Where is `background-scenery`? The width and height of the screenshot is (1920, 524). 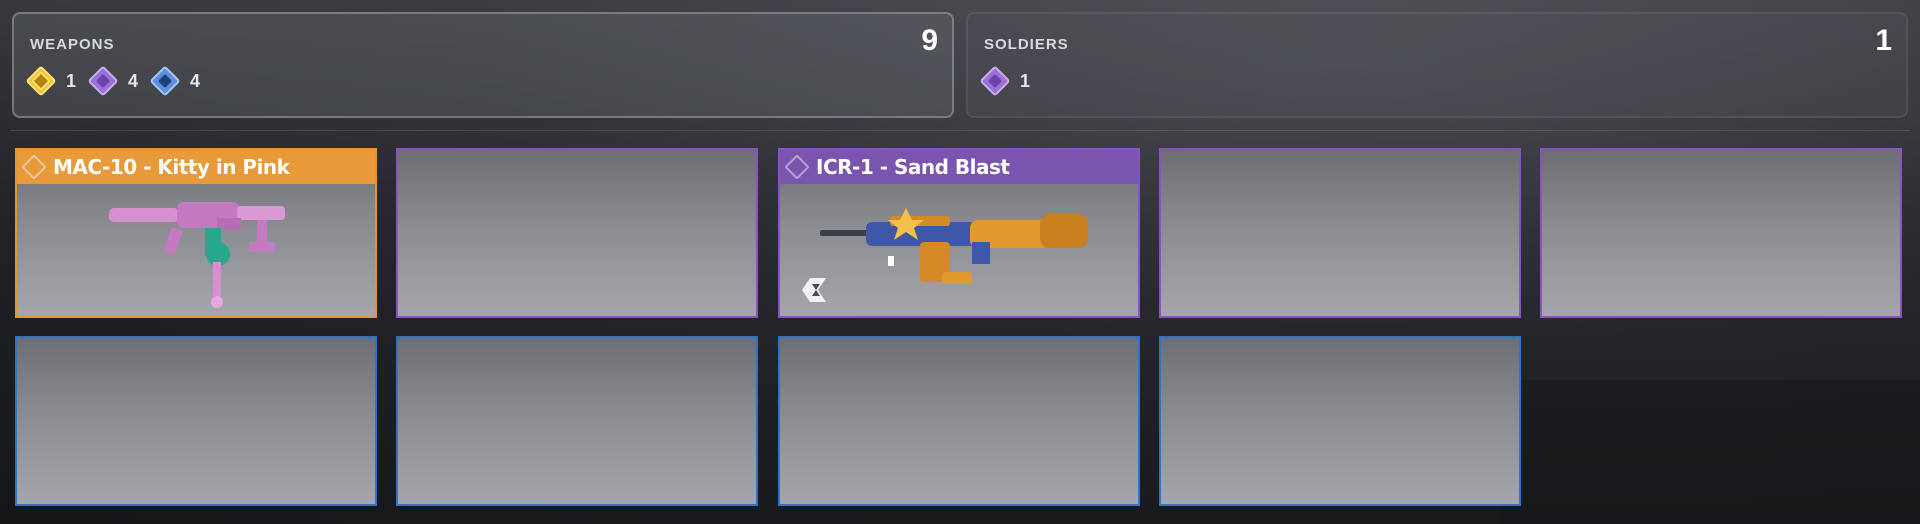 background-scenery is located at coordinates (1710, 452).